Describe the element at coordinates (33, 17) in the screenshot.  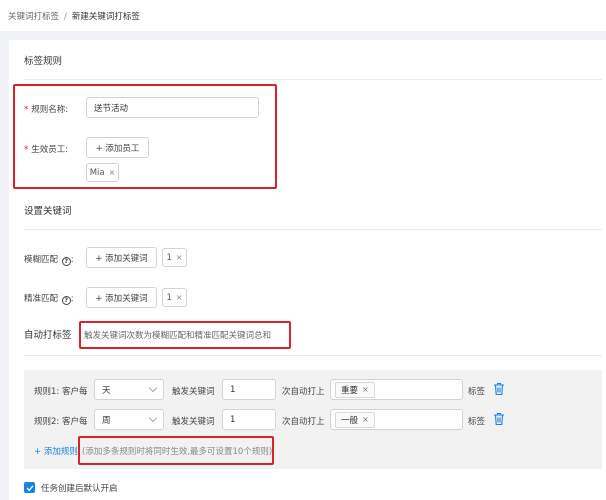
I see `breadcrumb-parent: 关键词打标签` at that location.